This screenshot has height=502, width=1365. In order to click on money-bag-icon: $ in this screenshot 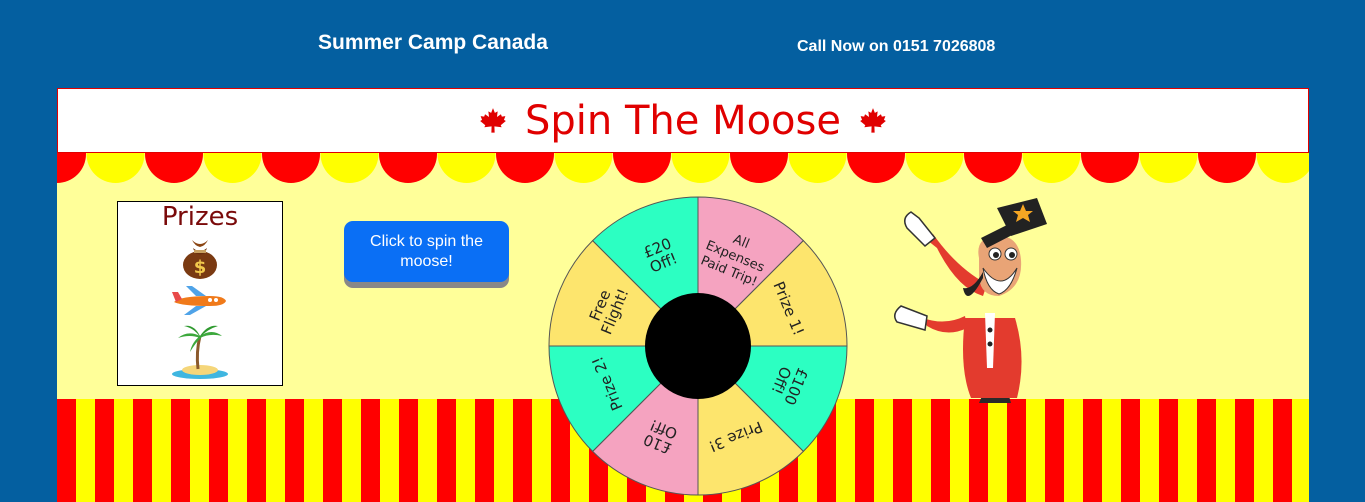, I will do `click(200, 258)`.